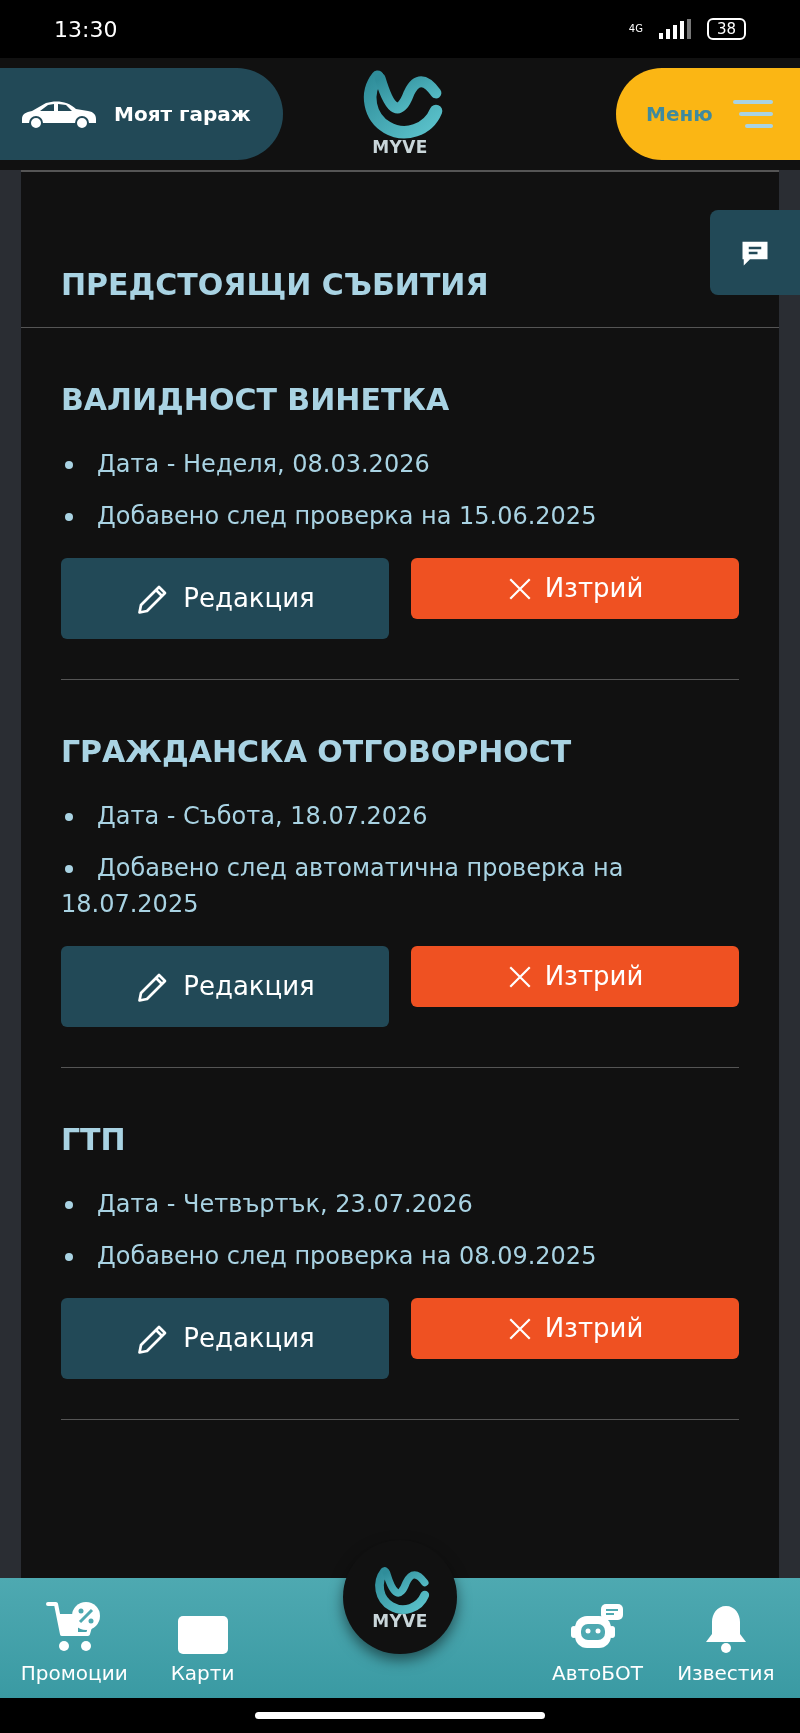  Describe the element at coordinates (726, 29) in the screenshot. I see `battery-indicator: 38` at that location.